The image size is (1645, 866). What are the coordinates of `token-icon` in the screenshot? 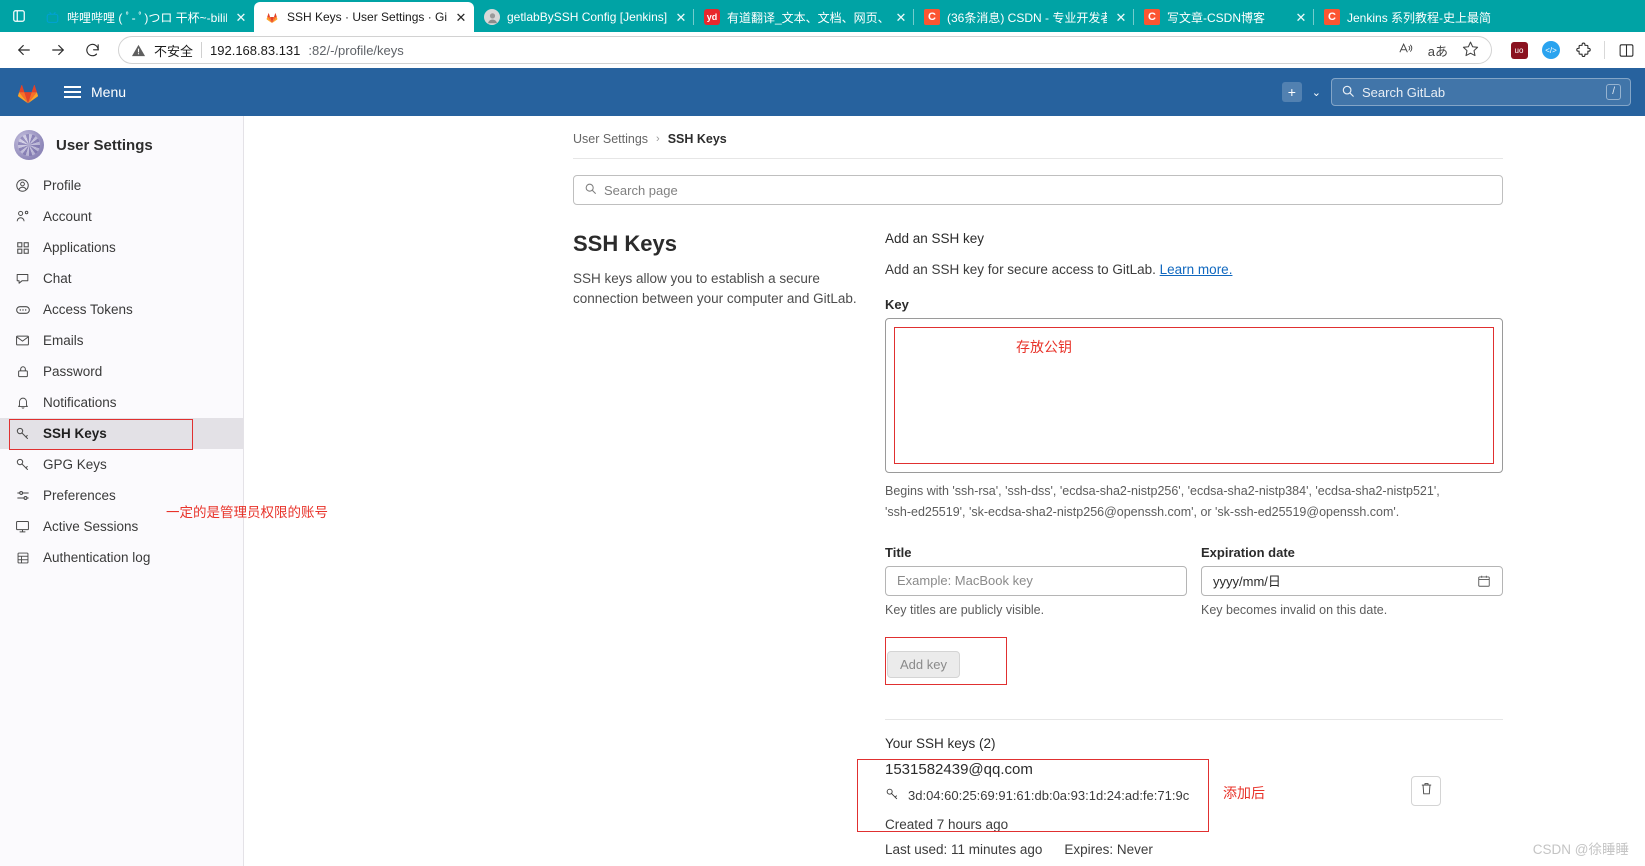 It's located at (22, 310).